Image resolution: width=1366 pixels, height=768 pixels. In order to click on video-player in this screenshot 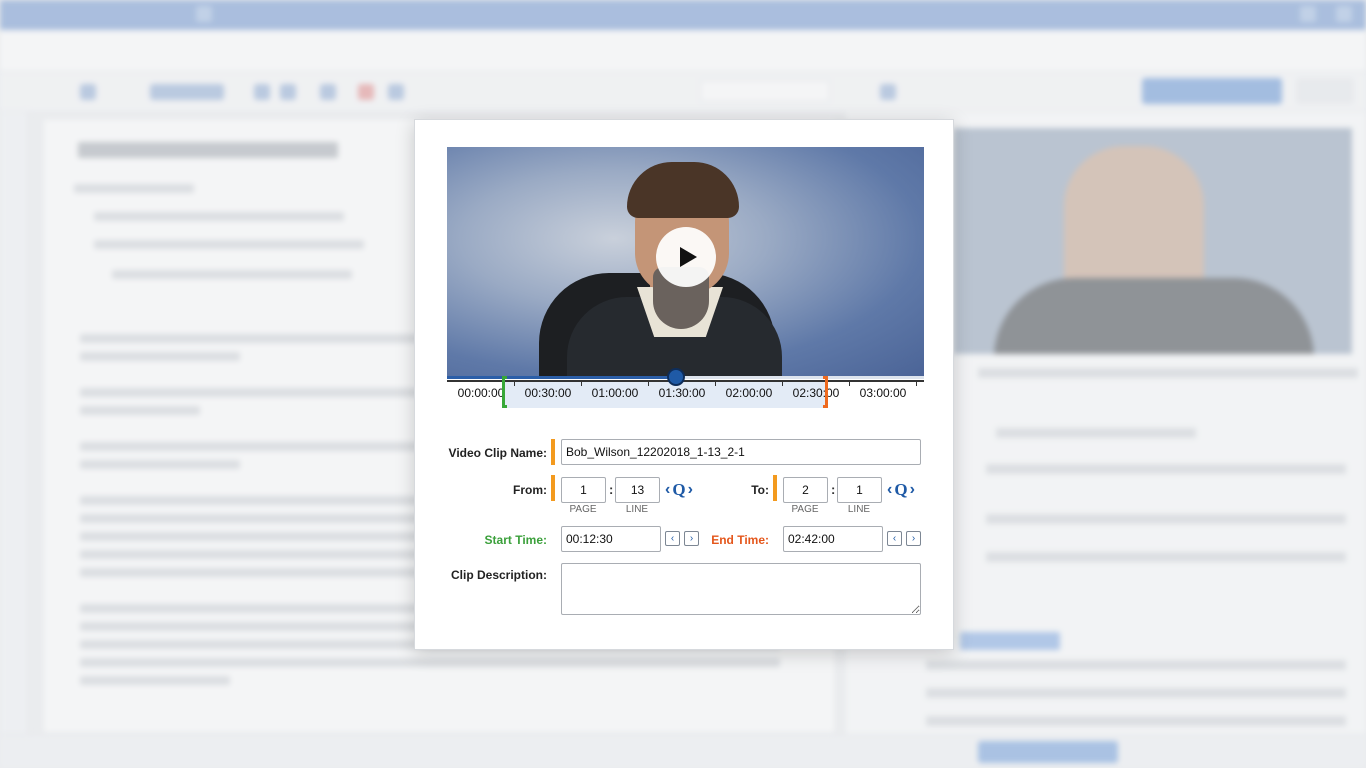, I will do `click(685, 261)`.